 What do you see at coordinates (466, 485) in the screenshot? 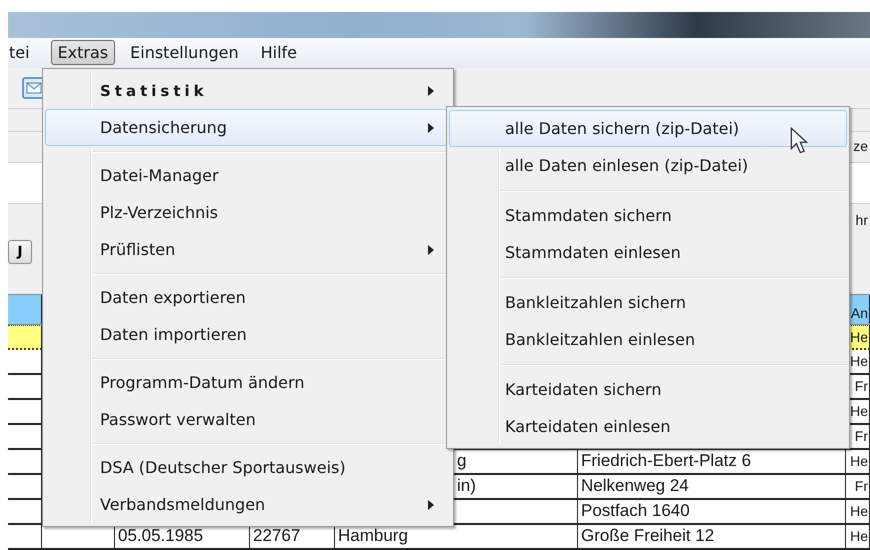
I see `table-cell: in)` at bounding box center [466, 485].